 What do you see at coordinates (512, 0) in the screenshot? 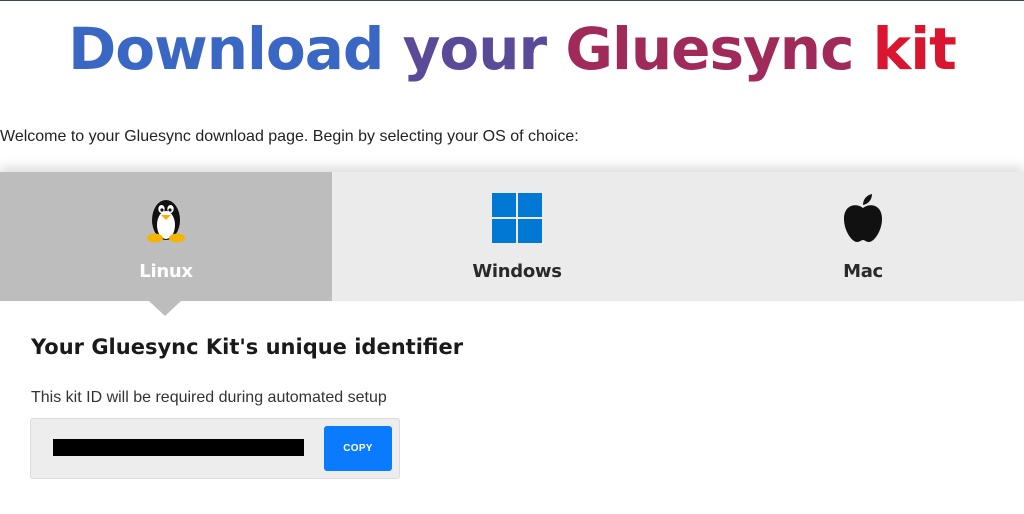
I see `top-divider` at bounding box center [512, 0].